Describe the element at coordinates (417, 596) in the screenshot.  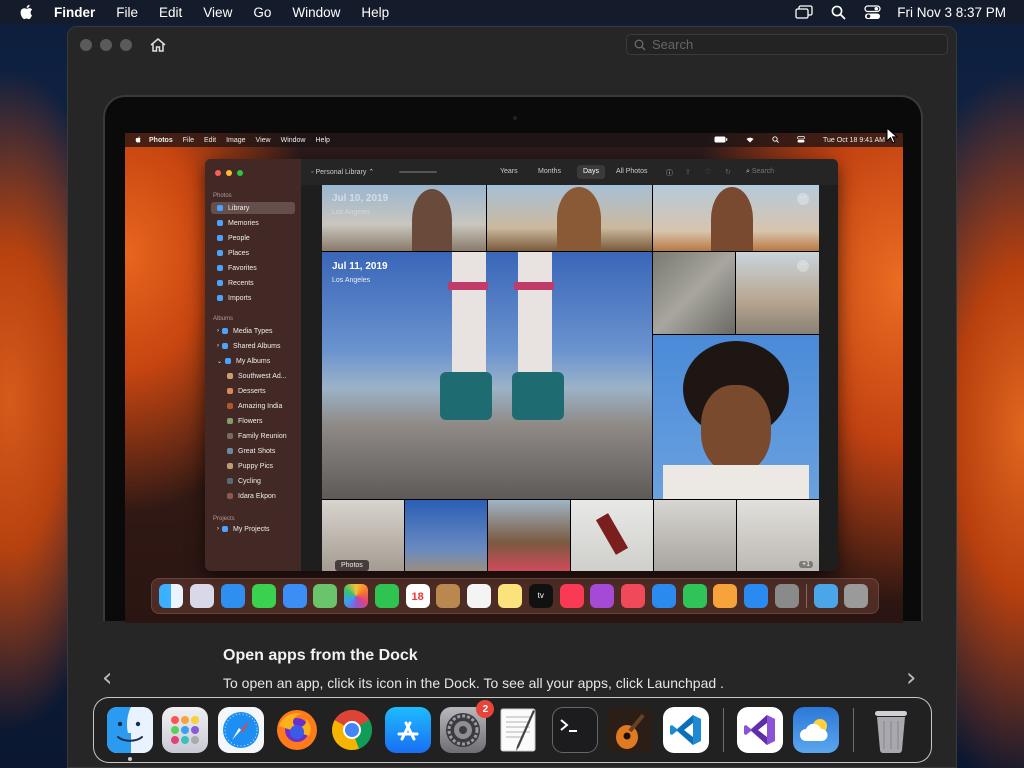
I see `inner-calendar-icon: 18` at that location.